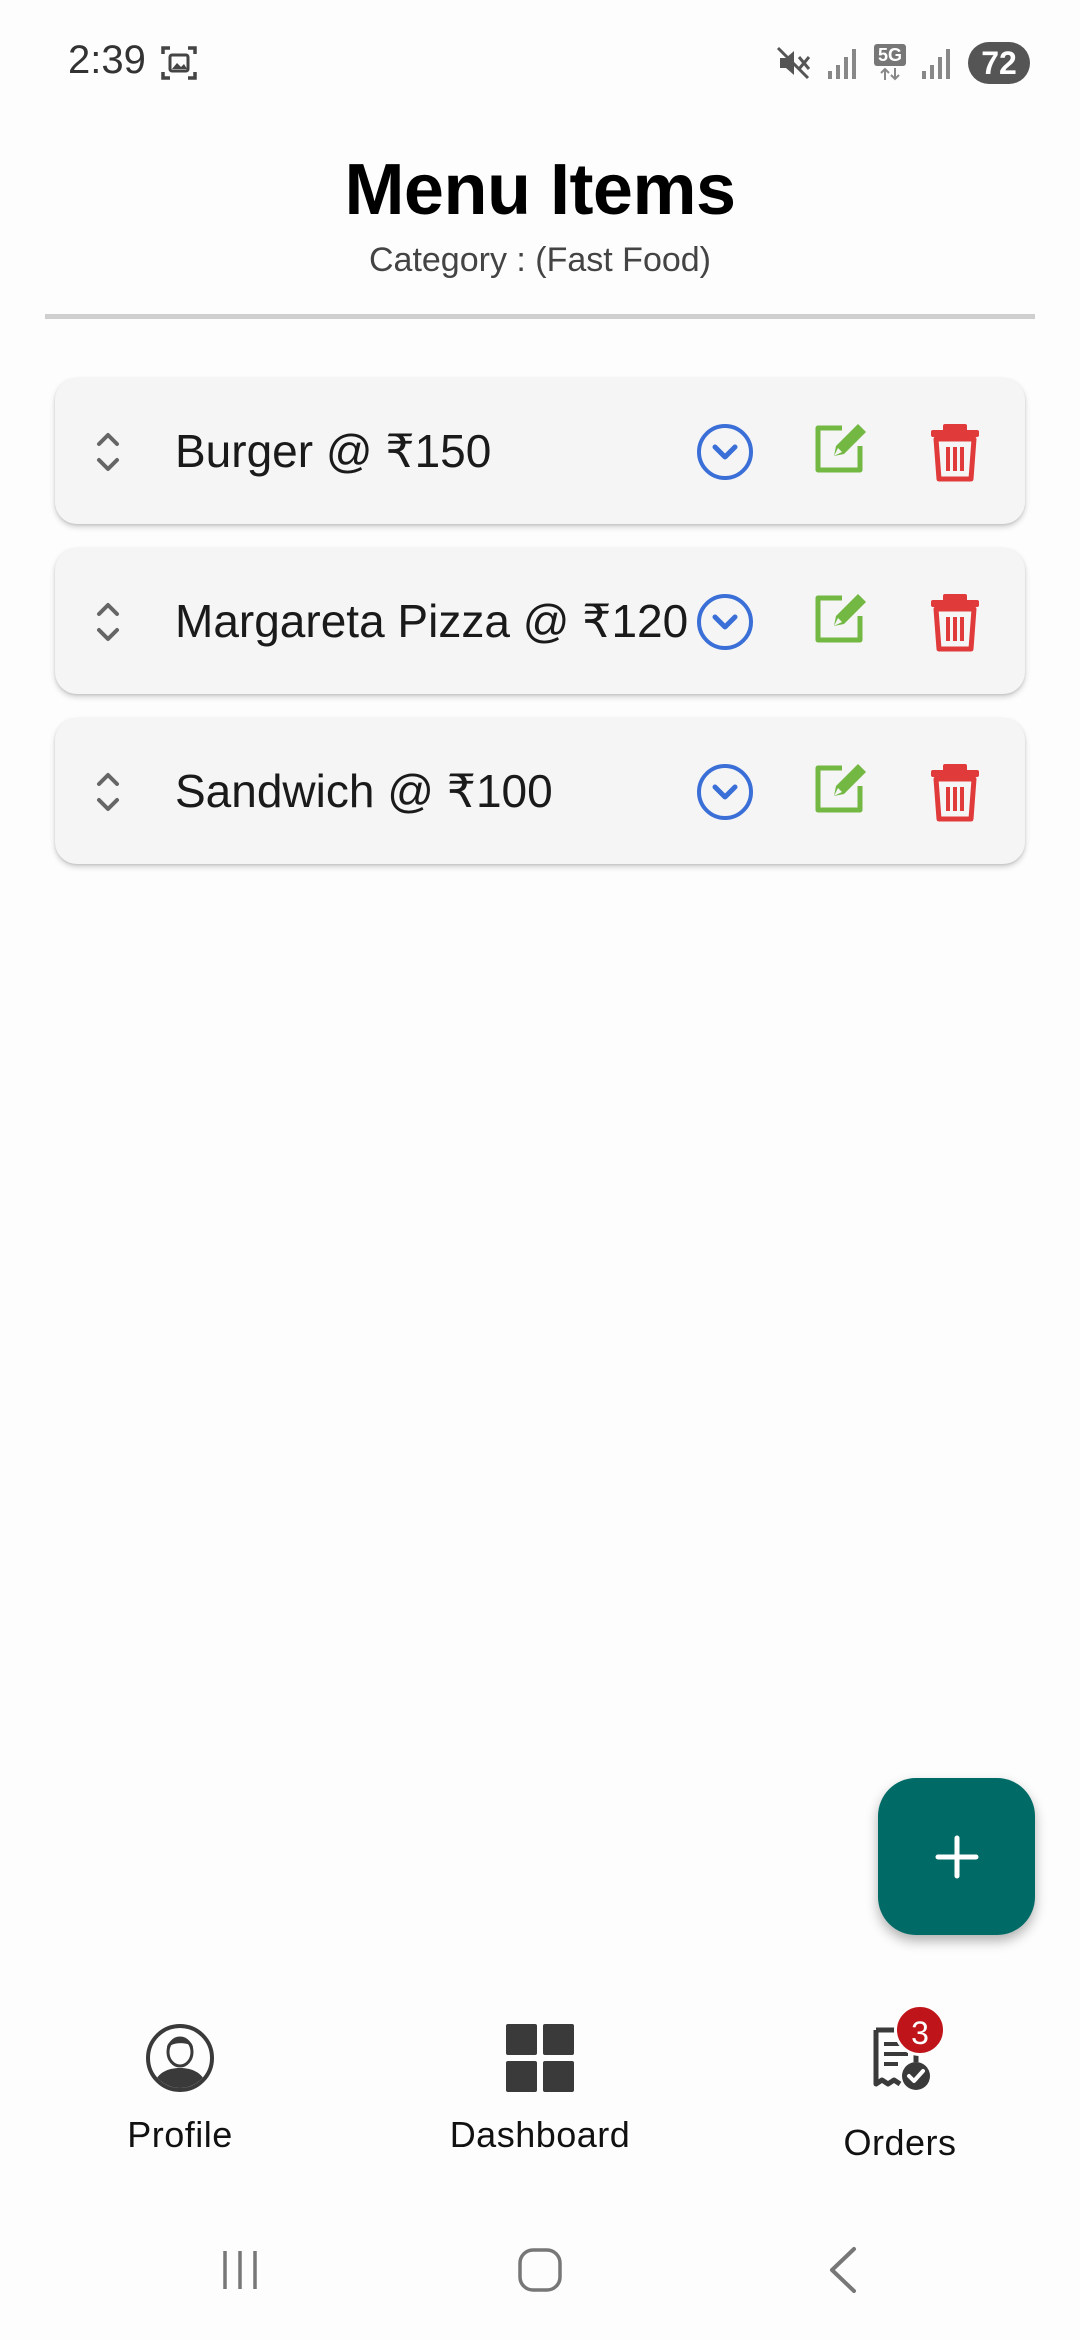 The image size is (1080, 2340). I want to click on page-title: Menu Items, so click(540, 190).